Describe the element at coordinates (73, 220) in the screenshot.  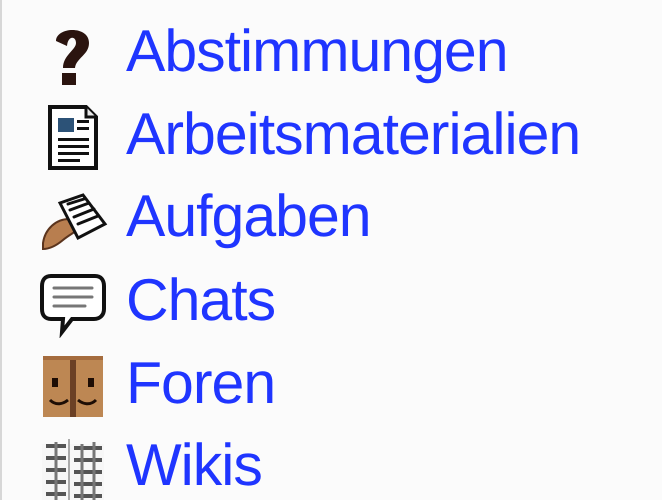
I see `hand-paper-icon` at that location.